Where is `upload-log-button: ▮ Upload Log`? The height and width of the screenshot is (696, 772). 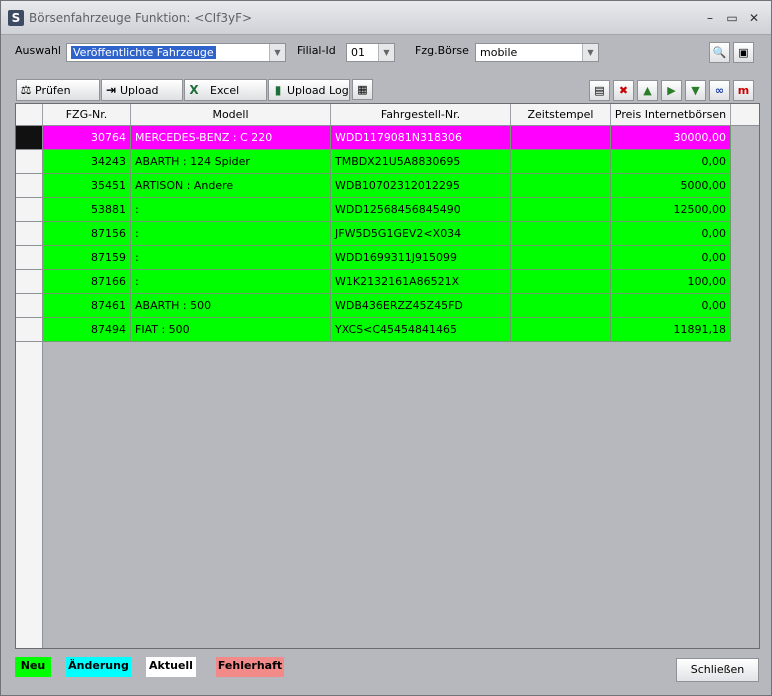
upload-log-button: ▮ Upload Log is located at coordinates (309, 90).